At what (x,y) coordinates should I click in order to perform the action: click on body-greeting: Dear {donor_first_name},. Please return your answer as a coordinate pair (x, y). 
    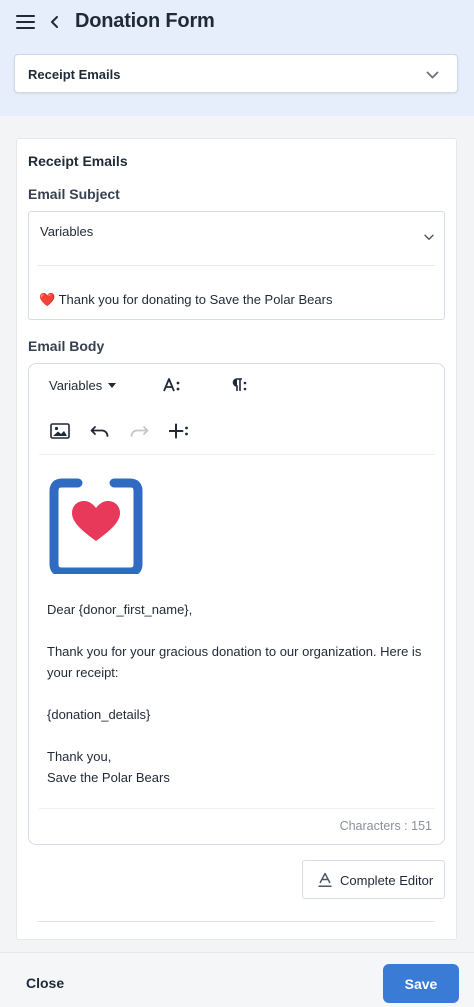
    Looking at the image, I should click on (120, 609).